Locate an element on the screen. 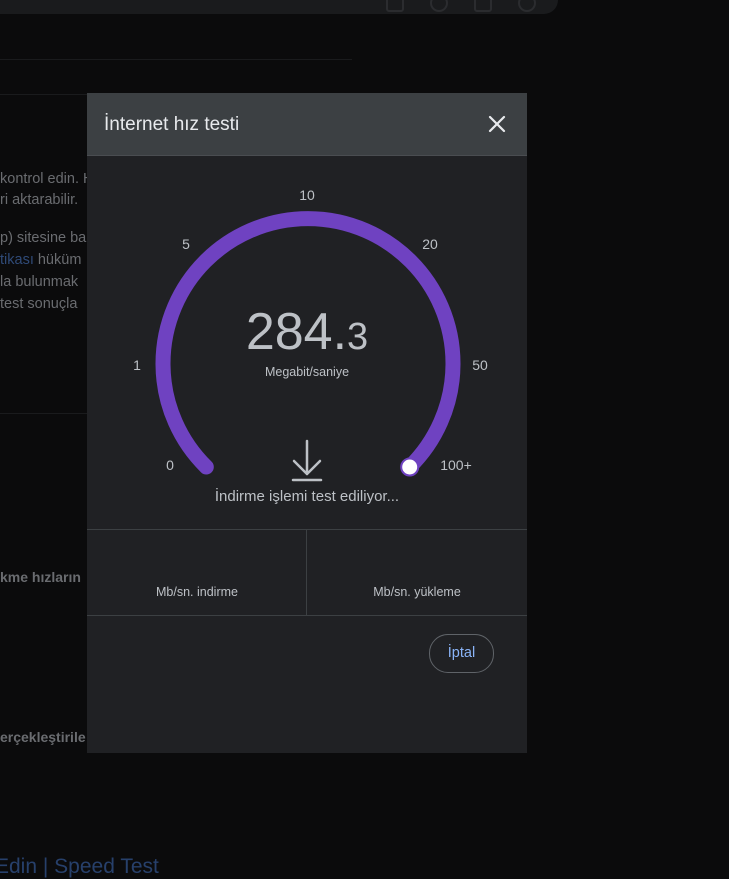  metrics-divider is located at coordinates (306, 572).